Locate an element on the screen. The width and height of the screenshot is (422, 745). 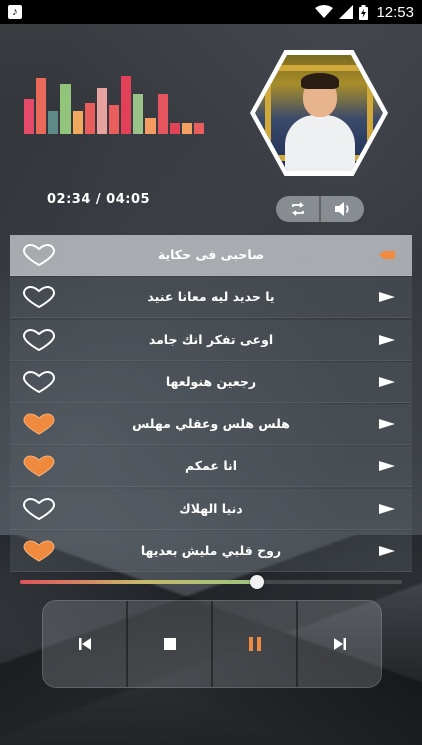
song-row: روح قلبي مليش بعديها is located at coordinates (211, 551).